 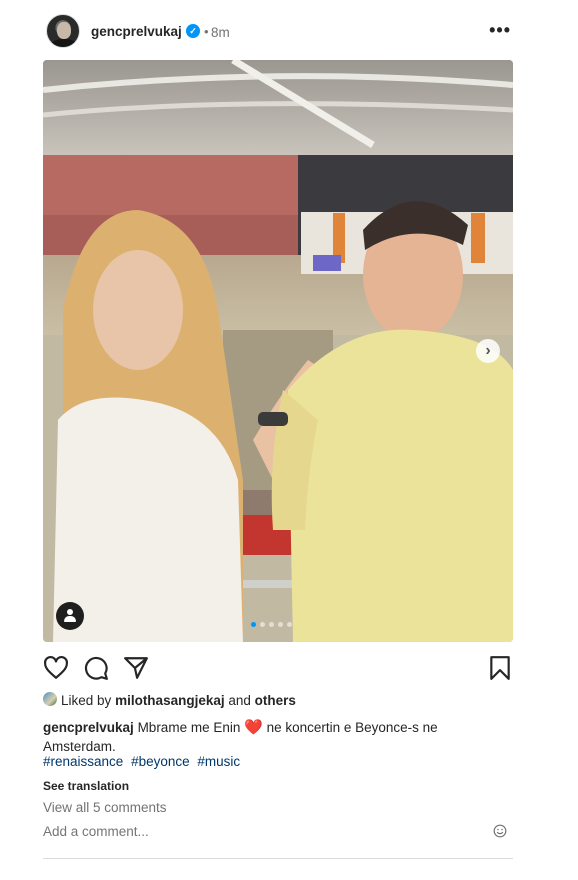 What do you see at coordinates (500, 831) in the screenshot?
I see `emoji-picker-icon` at bounding box center [500, 831].